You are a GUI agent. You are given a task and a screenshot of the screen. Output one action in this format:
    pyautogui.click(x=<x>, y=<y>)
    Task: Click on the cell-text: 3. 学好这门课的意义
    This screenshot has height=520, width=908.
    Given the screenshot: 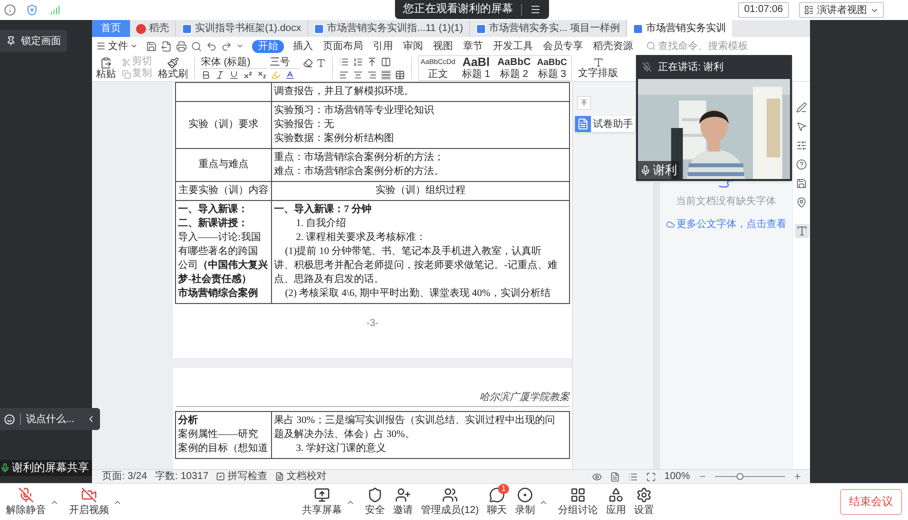 What is the action you would take?
    pyautogui.click(x=341, y=448)
    